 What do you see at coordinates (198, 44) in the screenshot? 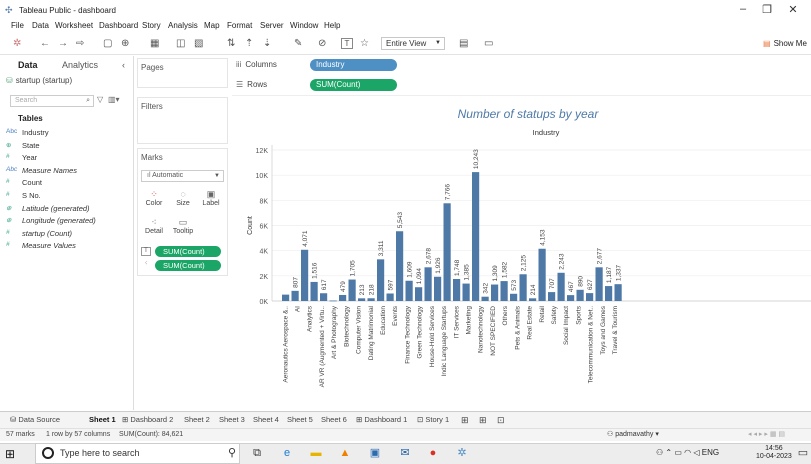
I see `clear-sheet-icon: ▧` at bounding box center [198, 44].